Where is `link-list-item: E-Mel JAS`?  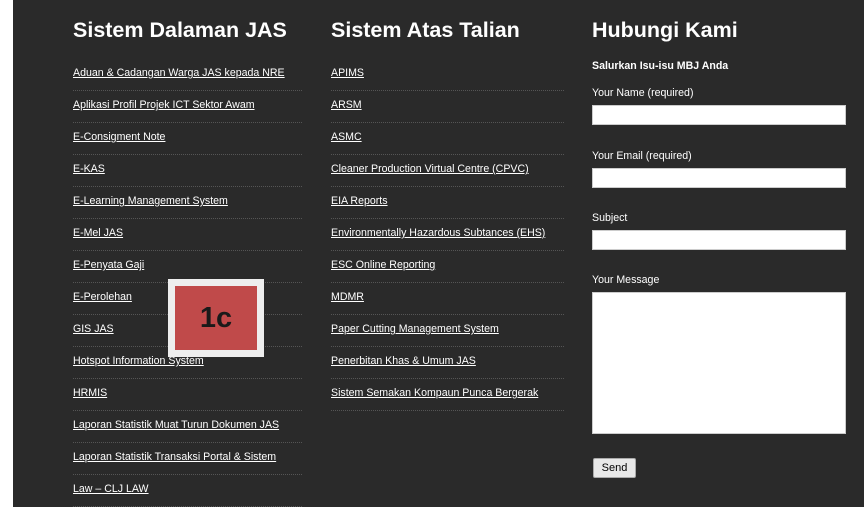 link-list-item: E-Mel JAS is located at coordinates (187, 235).